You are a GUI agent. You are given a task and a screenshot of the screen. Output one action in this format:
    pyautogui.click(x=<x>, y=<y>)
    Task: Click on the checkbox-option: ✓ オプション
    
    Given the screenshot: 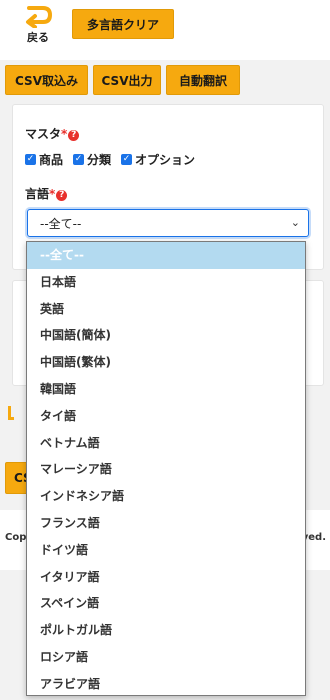 What is the action you would take?
    pyautogui.click(x=158, y=159)
    